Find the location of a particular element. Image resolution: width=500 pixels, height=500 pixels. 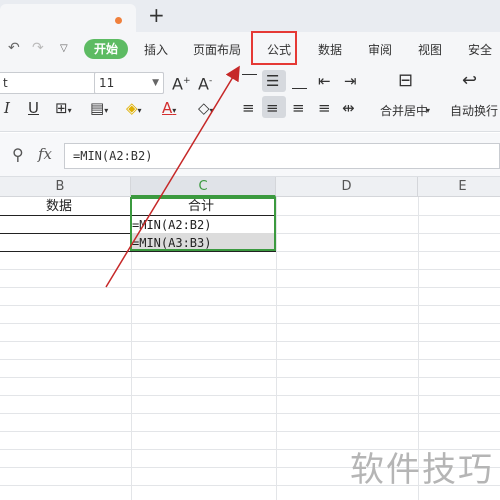

align-top-icon: ⎺ is located at coordinates (249, 81).